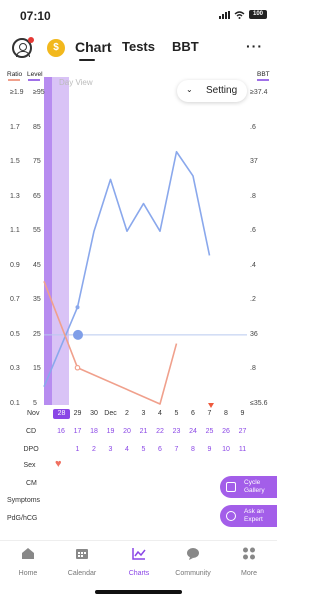 Image resolution: width=320 pixels, height=600 pixels. I want to click on record-cell: 18, so click(94, 431).